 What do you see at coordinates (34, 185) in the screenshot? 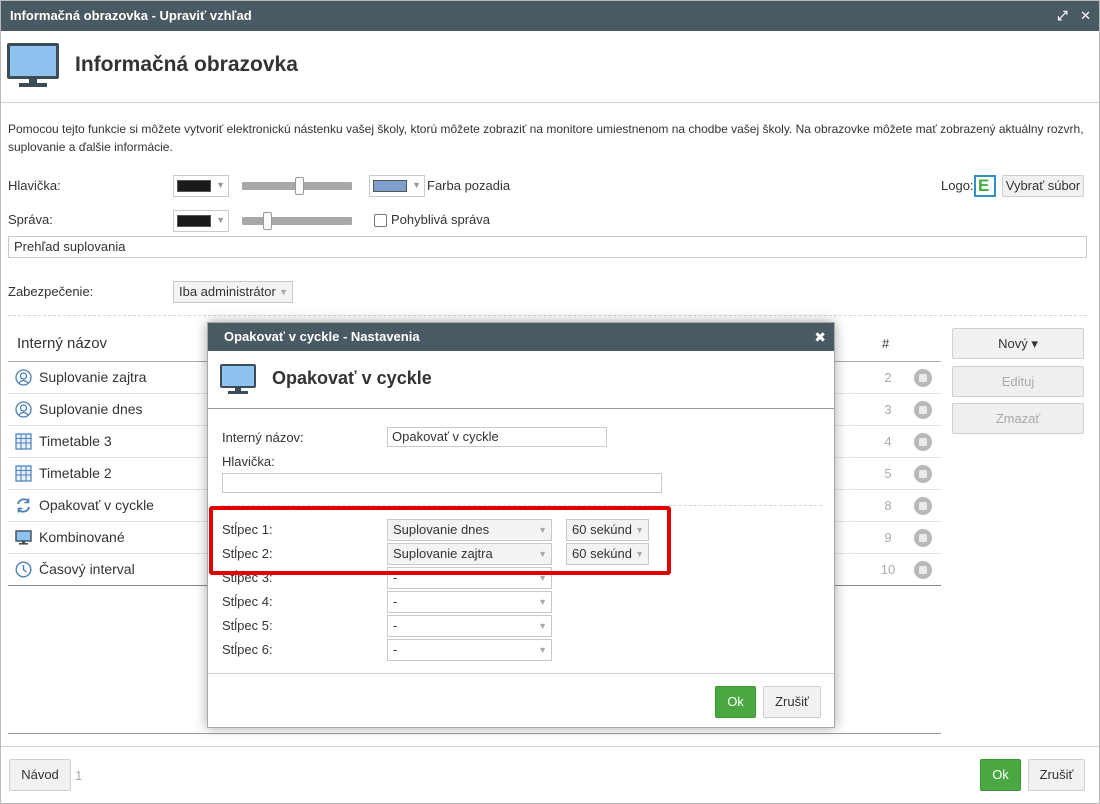
I see `header-label: Hlavička:` at bounding box center [34, 185].